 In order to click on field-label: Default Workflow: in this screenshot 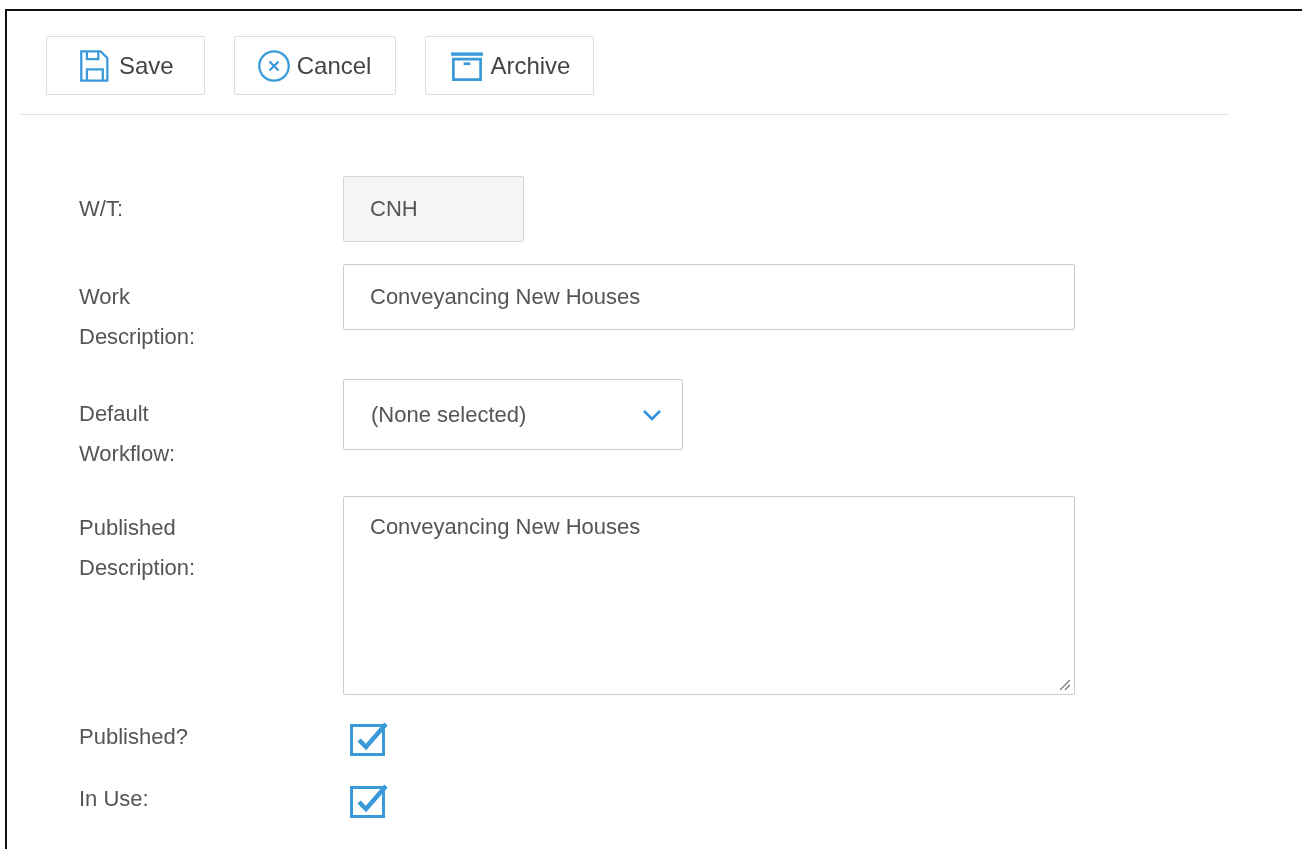, I will do `click(128, 434)`.